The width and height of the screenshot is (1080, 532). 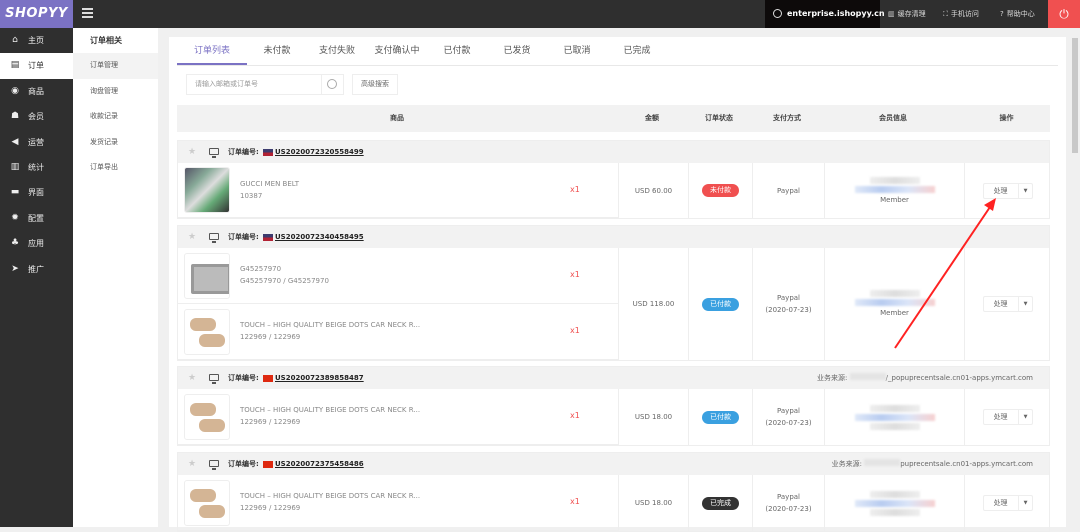 I want to click on product-row: G45257970 G45257970 / G45257970 x1, so click(x=398, y=276).